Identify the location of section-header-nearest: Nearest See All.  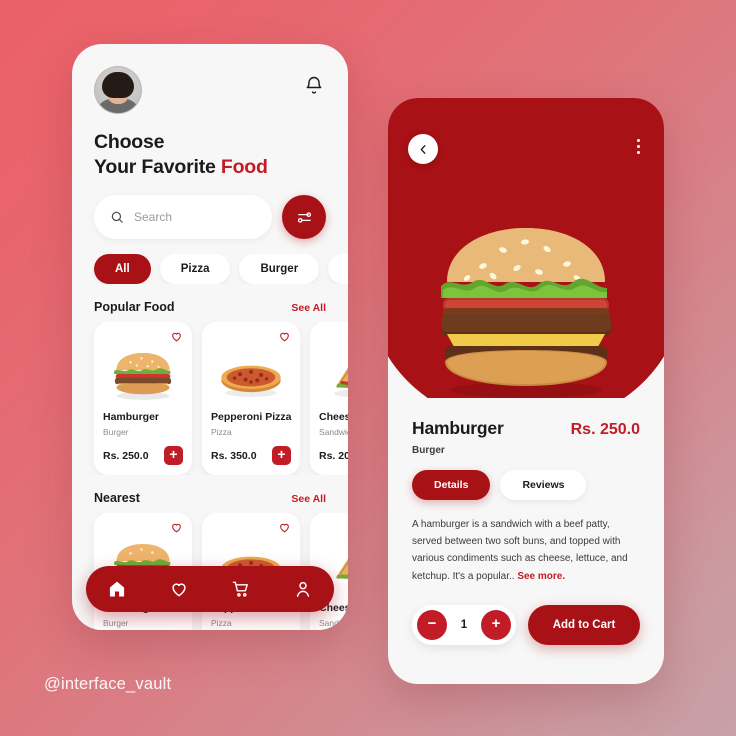
(210, 498).